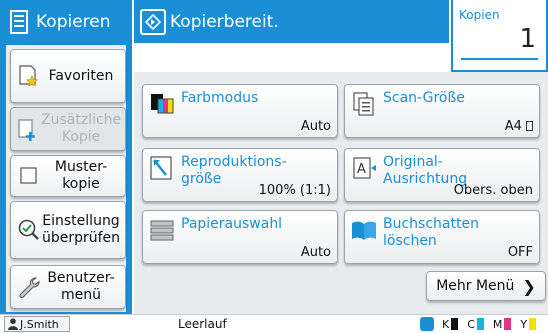 This screenshot has height=333, width=548. What do you see at coordinates (431, 232) in the screenshot?
I see `book-shadow-title: Buchschatten löschen` at bounding box center [431, 232].